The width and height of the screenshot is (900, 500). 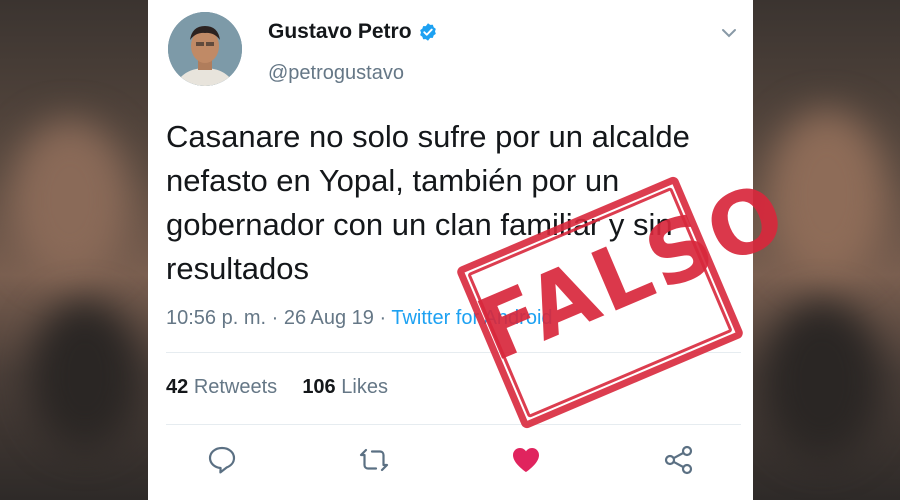 I want to click on avatar, so click(x=205, y=49).